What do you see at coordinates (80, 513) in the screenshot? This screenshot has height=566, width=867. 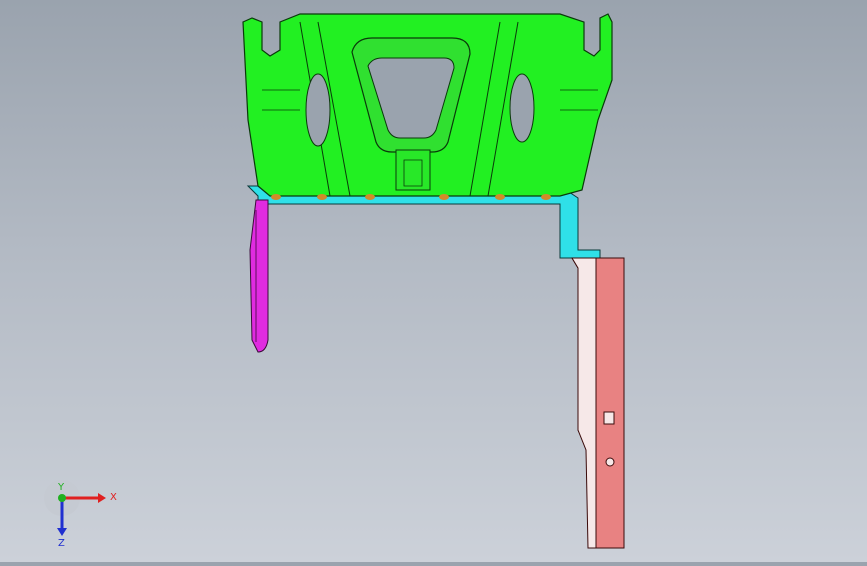 I see `axis-triad: X Y Z` at bounding box center [80, 513].